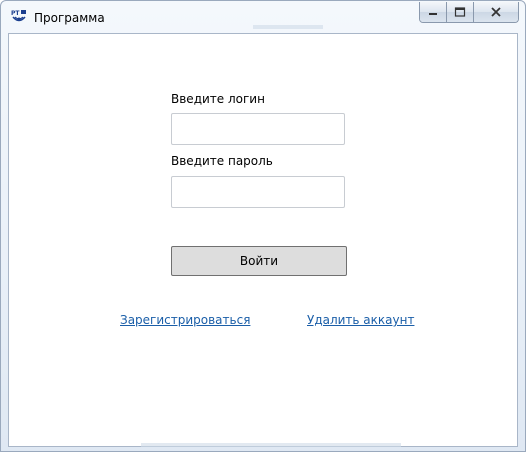  I want to click on login-button: Войти, so click(259, 261).